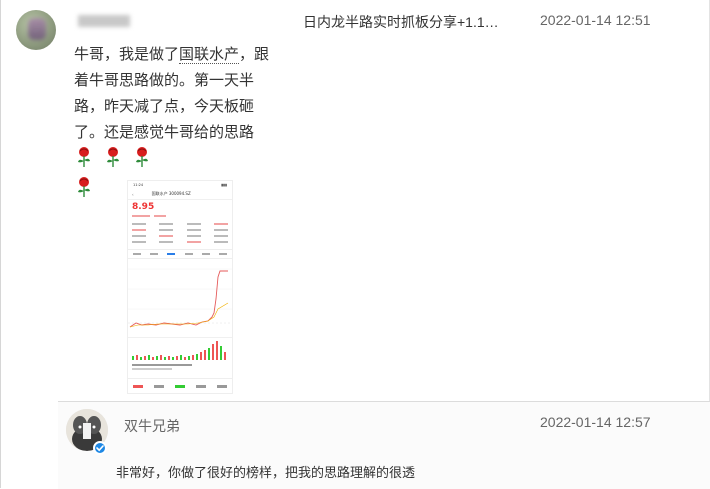  I want to click on left-border, so click(0, 244).